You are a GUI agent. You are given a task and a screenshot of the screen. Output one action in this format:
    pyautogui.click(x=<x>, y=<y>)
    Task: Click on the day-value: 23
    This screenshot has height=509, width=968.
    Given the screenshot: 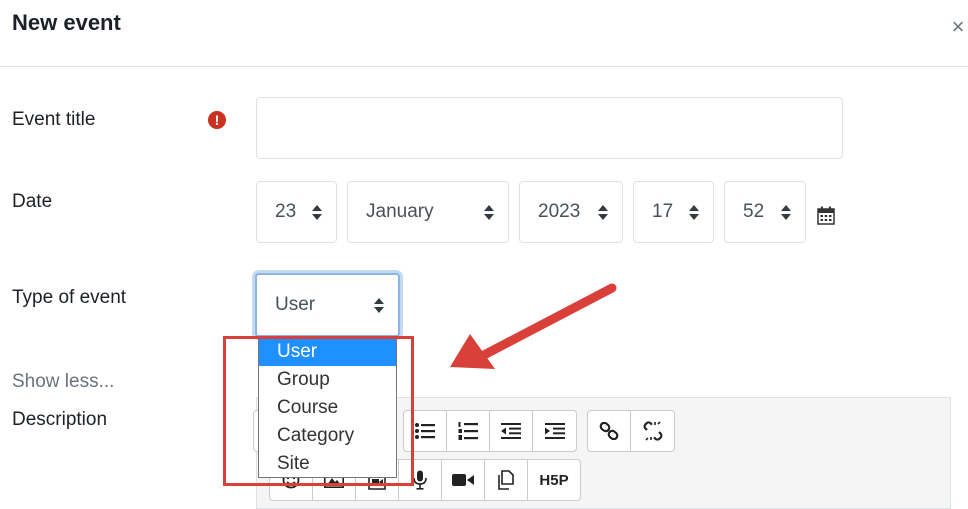 What is the action you would take?
    pyautogui.click(x=286, y=211)
    